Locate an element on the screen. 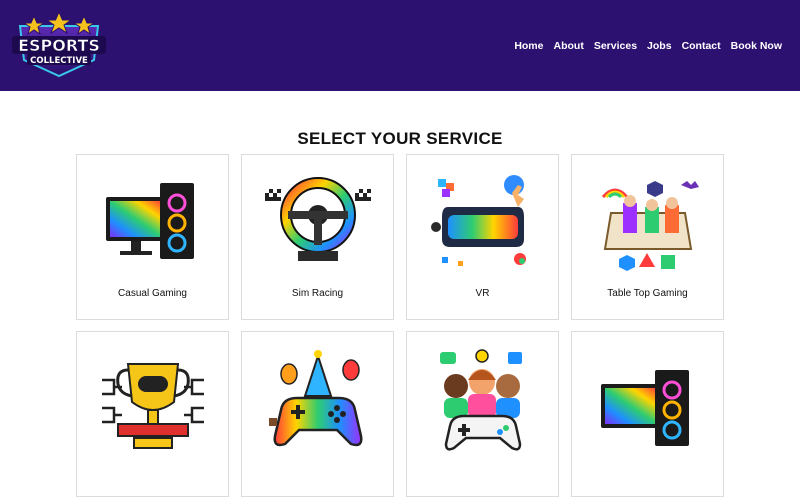  service-card-pc-gaming is located at coordinates (647, 414).